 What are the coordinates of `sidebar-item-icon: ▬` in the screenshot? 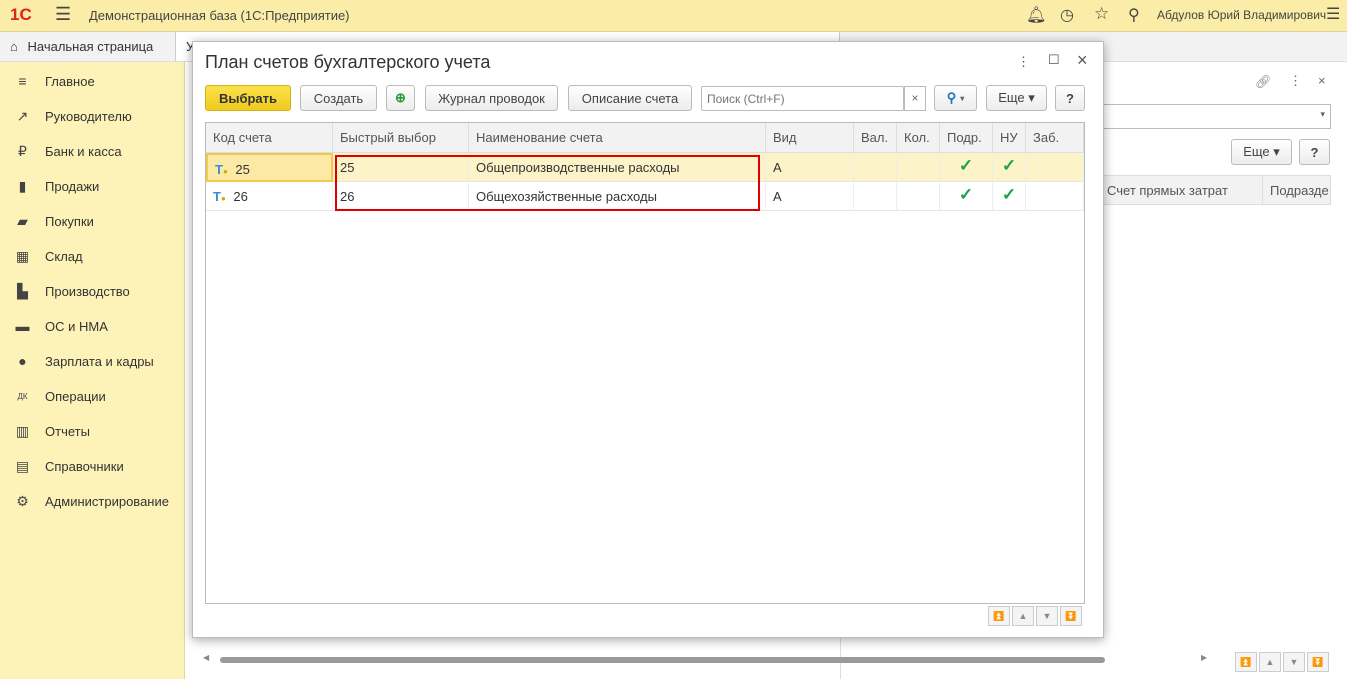 It's located at (22, 326).